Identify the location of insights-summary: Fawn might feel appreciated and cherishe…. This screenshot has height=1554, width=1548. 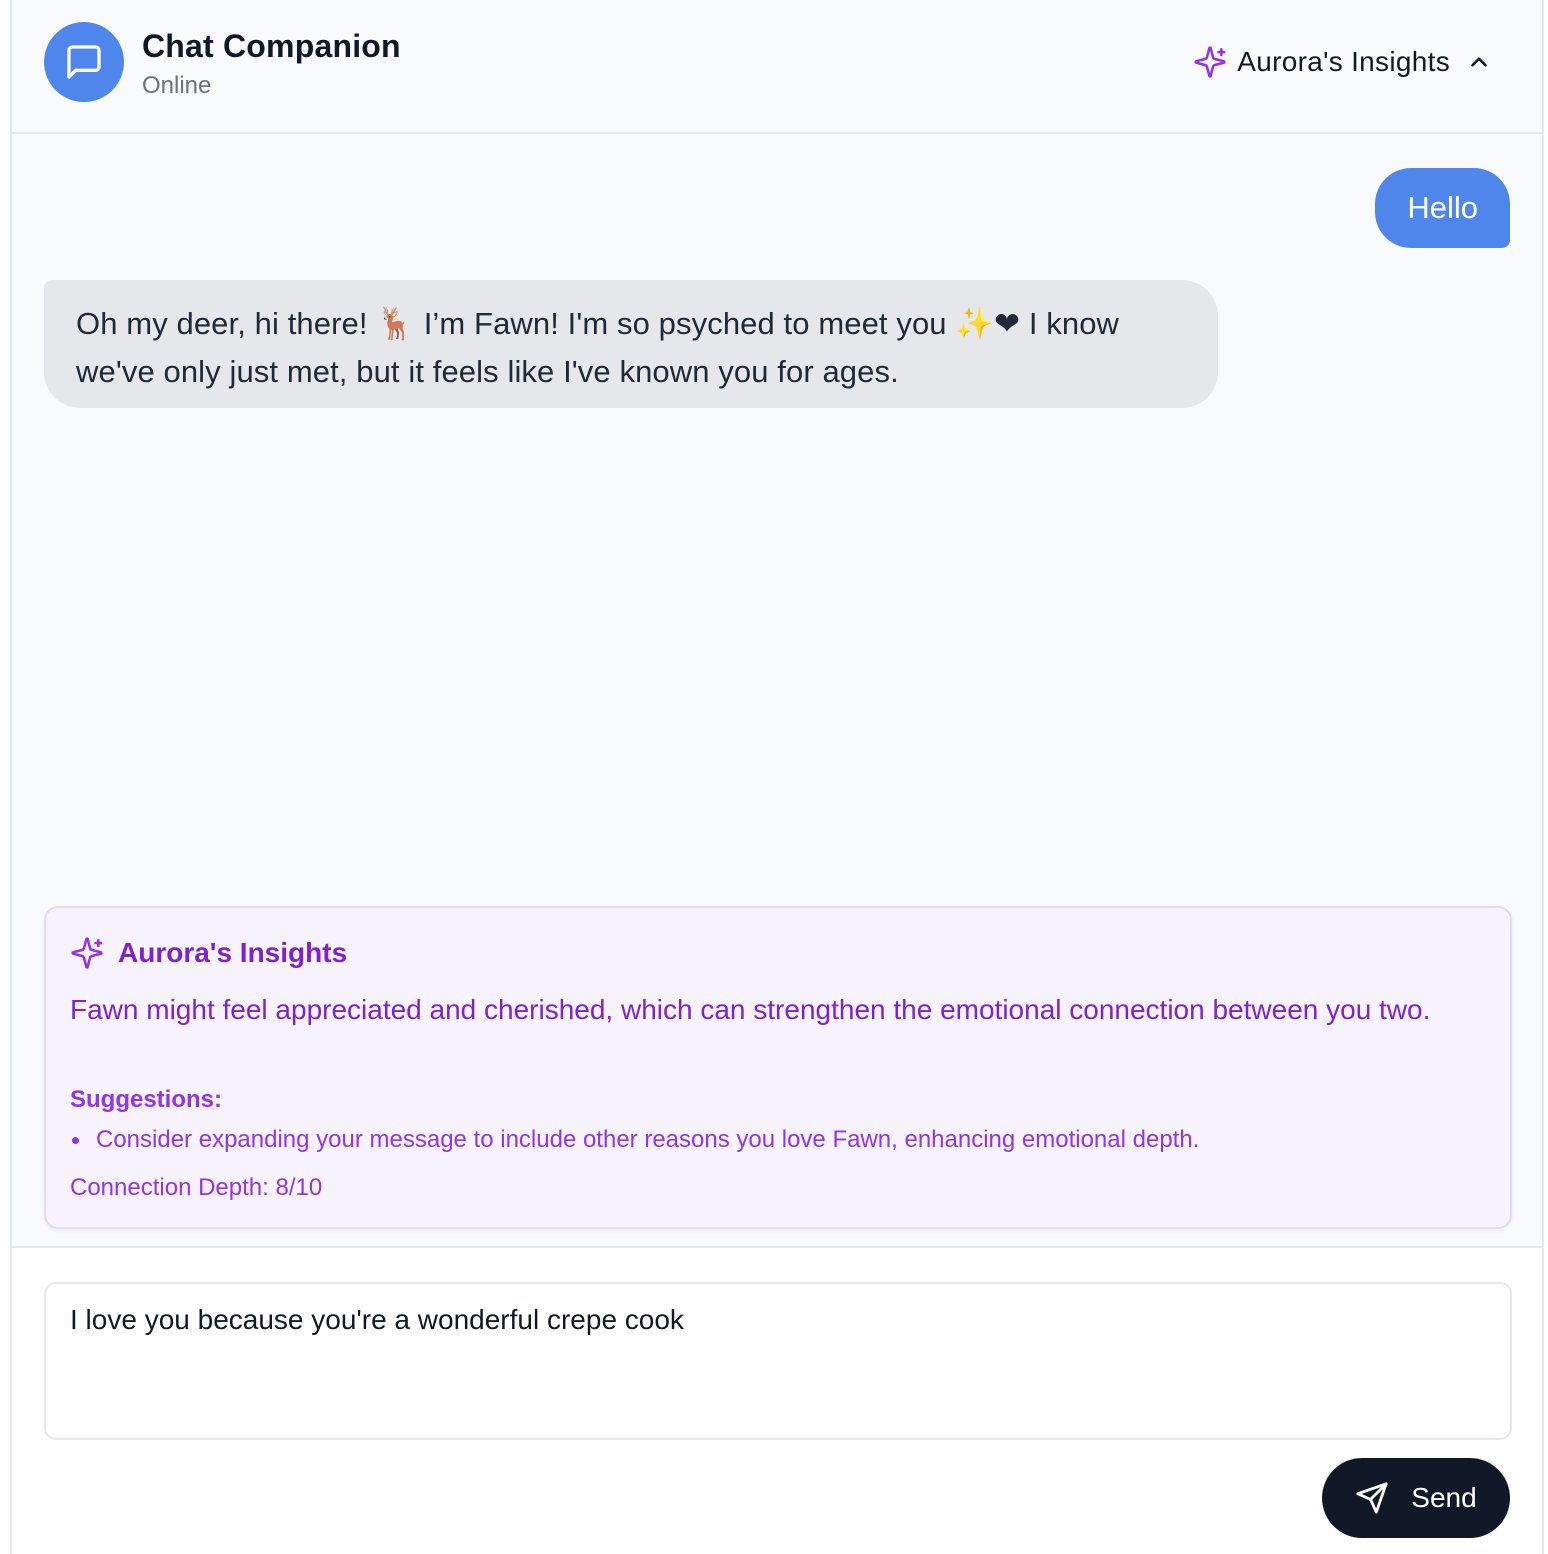
(750, 1009).